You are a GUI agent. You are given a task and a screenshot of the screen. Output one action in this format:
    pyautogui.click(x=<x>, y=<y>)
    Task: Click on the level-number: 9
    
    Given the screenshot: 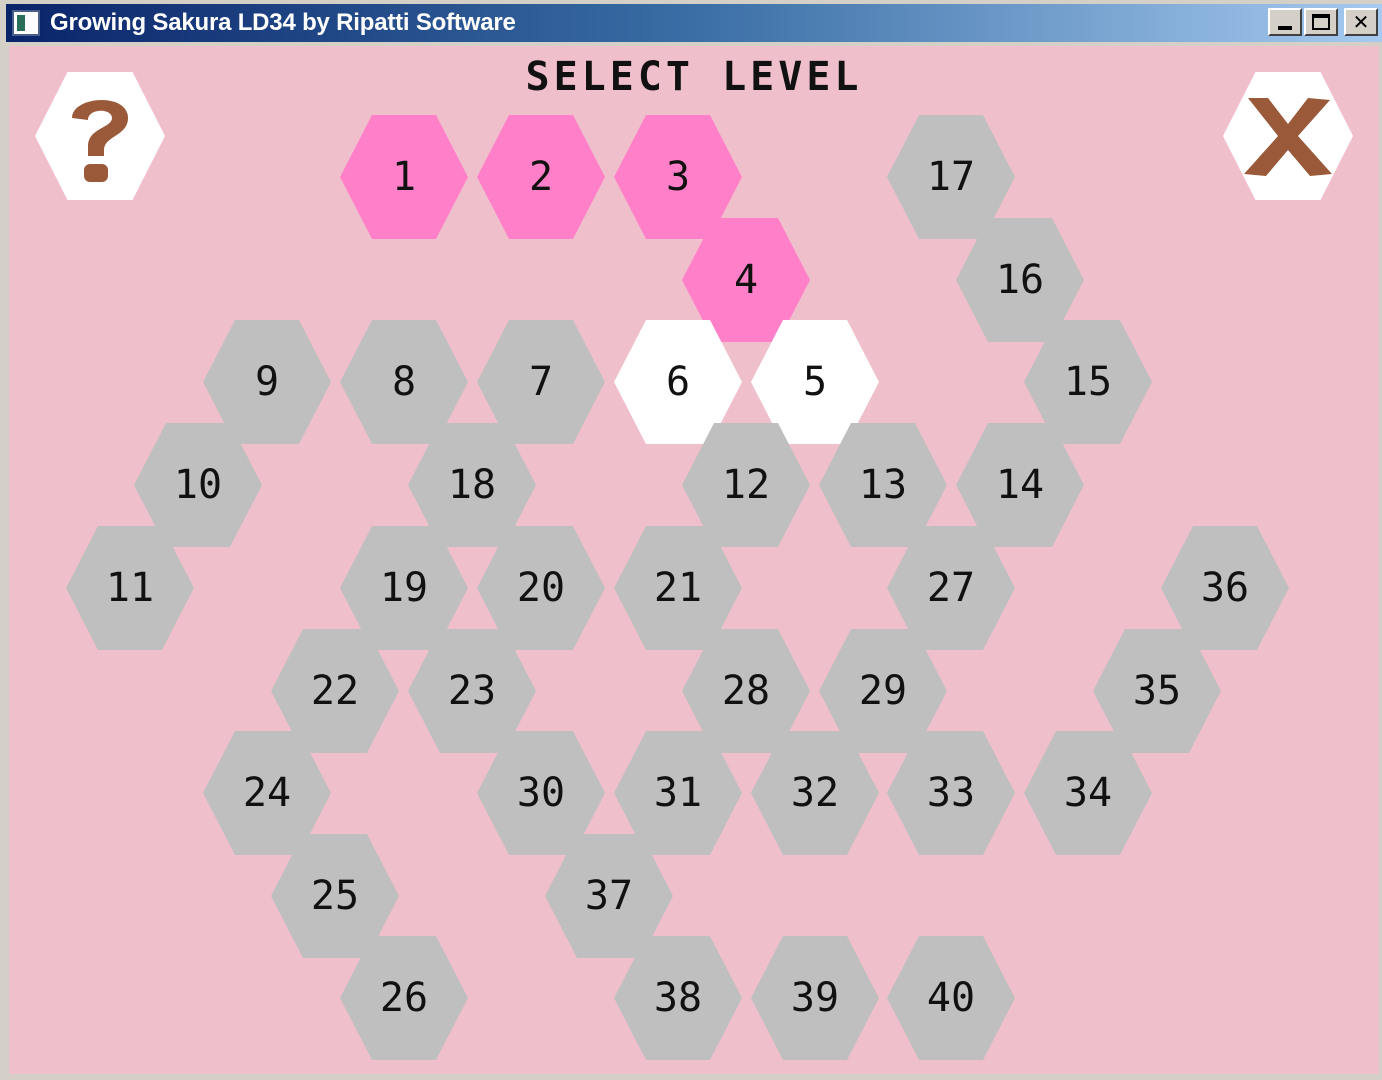 What is the action you would take?
    pyautogui.click(x=267, y=382)
    